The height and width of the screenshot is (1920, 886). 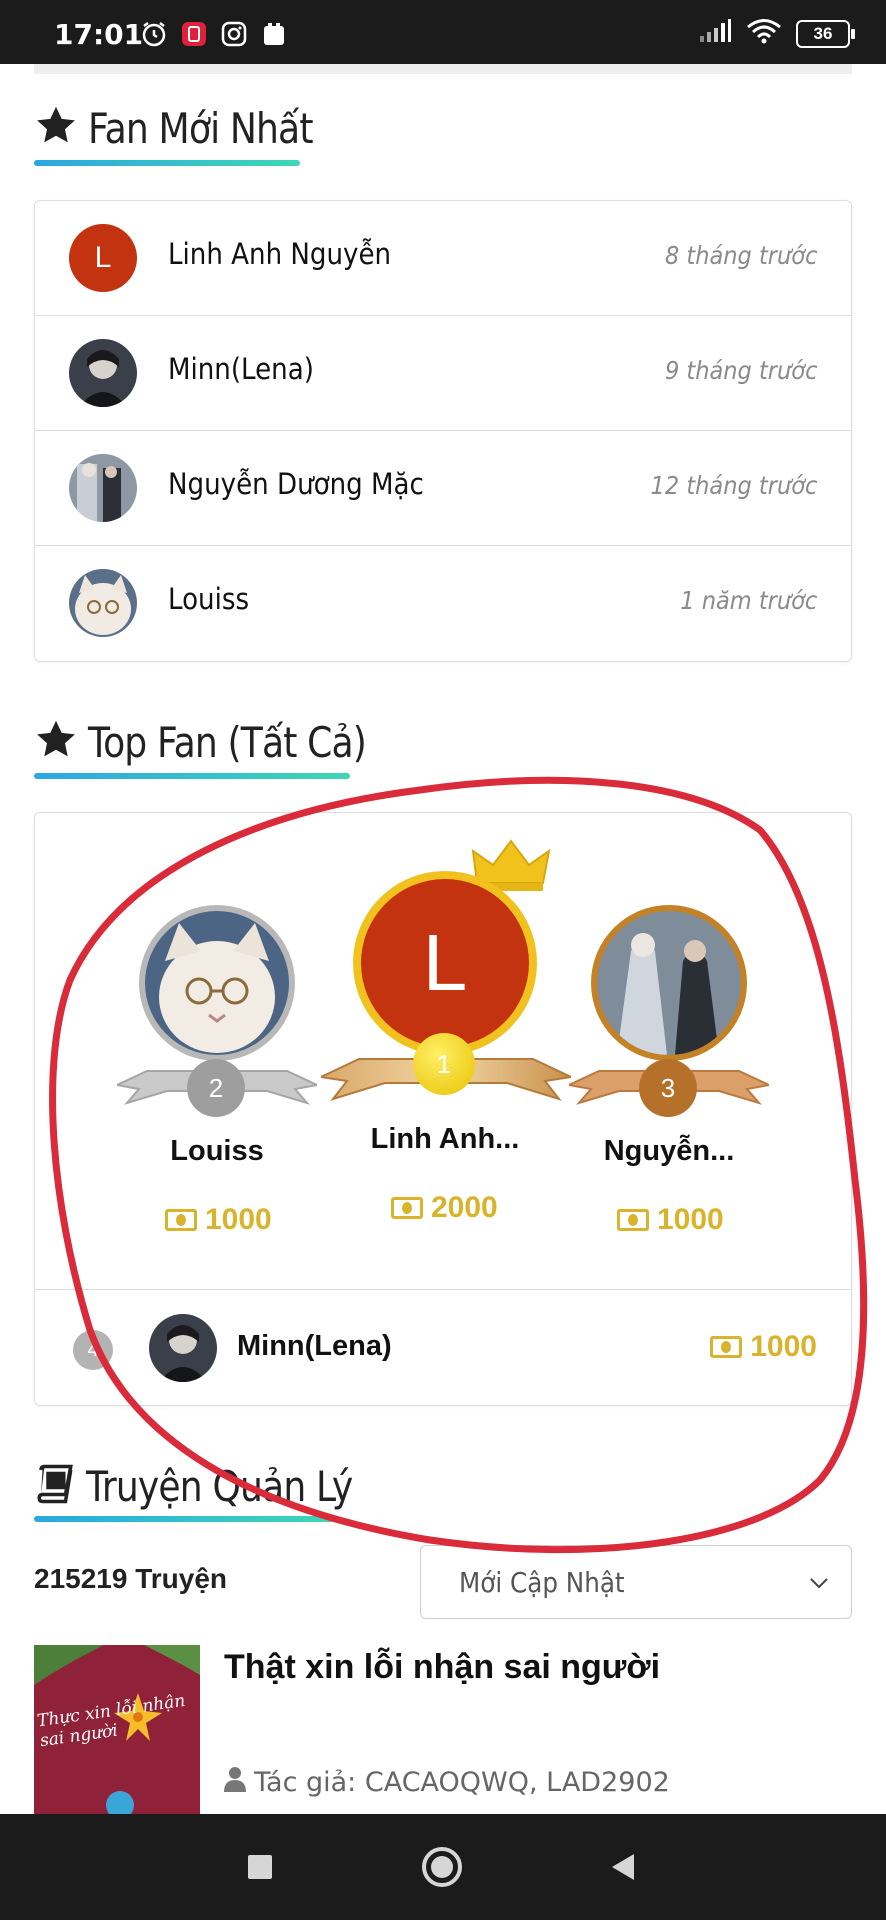 I want to click on fan-time: 9 tháng trước, so click(x=740, y=370).